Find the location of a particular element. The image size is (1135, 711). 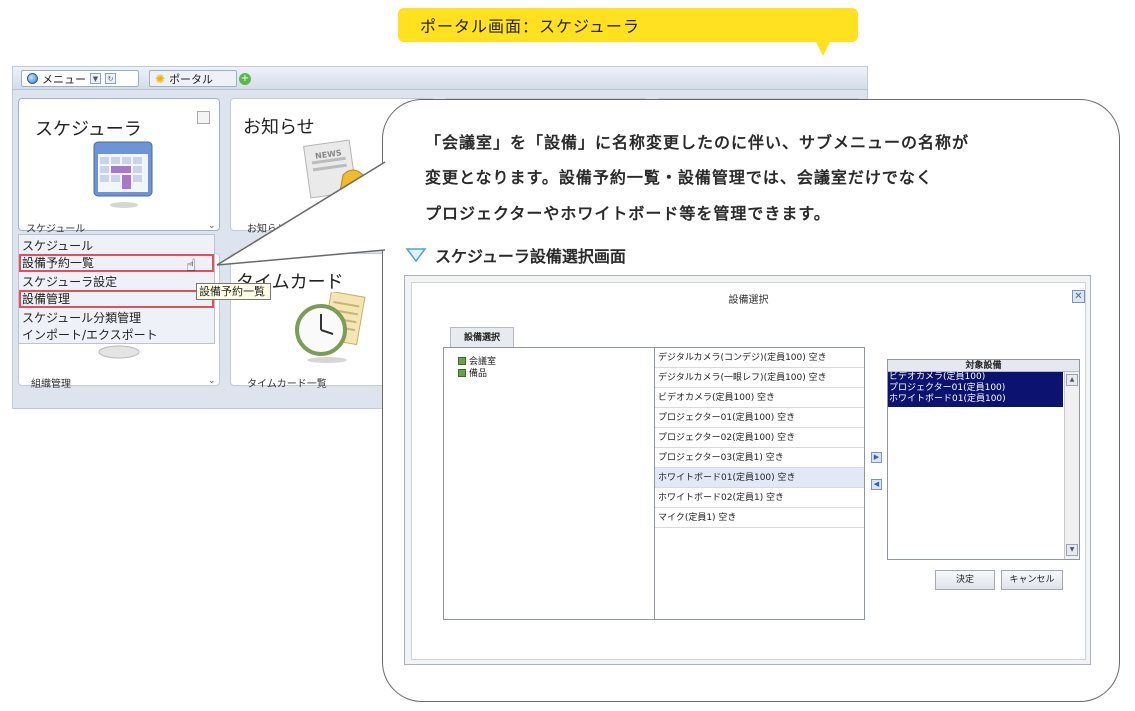

menu-item-import-export: インポート/エクスポート is located at coordinates (116, 335).